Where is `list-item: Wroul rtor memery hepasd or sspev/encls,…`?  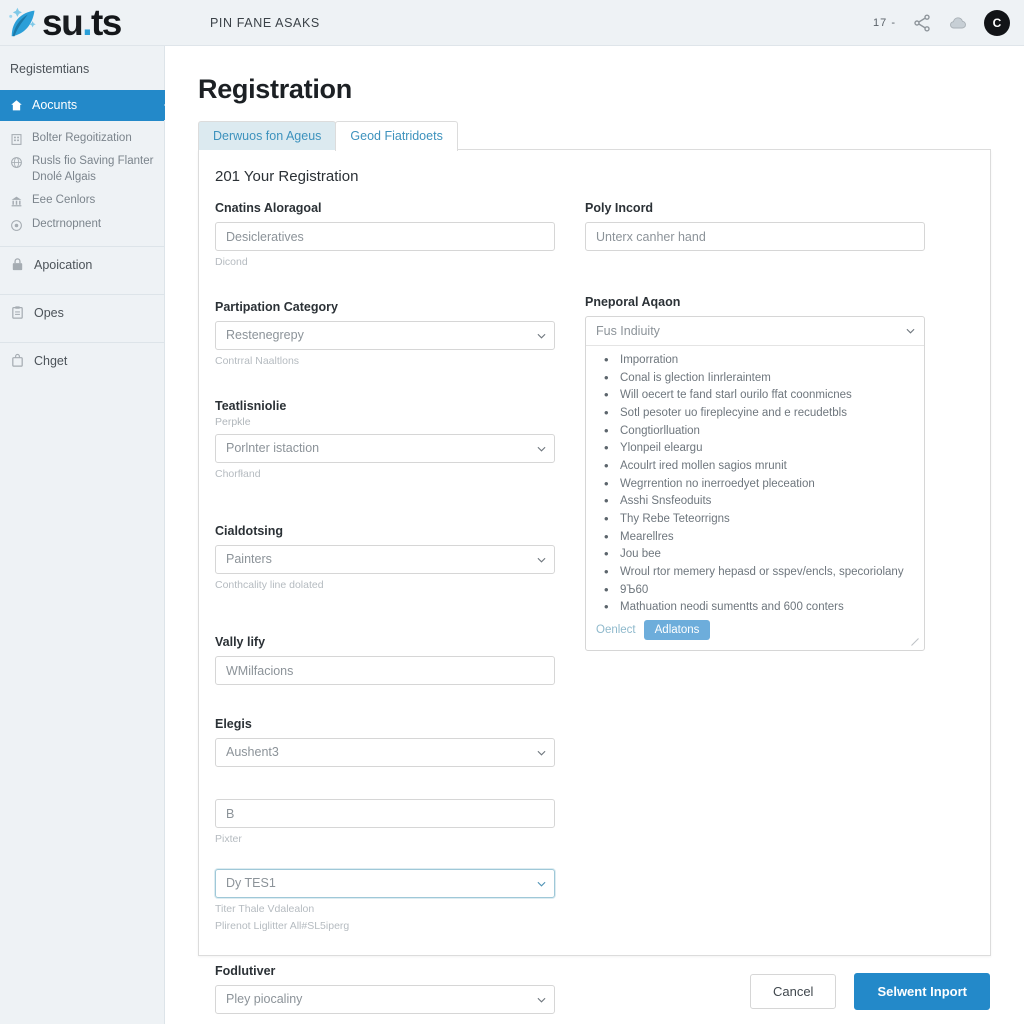
list-item: Wroul rtor memery hepasd or sspev/encls,… is located at coordinates (760, 572).